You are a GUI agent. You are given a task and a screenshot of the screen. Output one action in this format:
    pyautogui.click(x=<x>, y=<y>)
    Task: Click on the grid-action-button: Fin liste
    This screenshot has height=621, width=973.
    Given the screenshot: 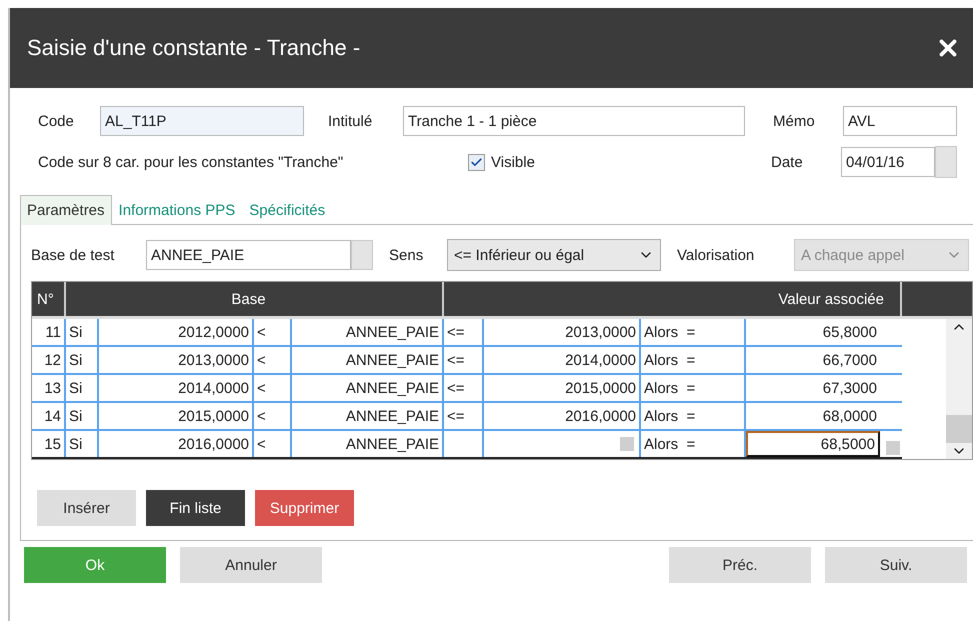 What is the action you would take?
    pyautogui.click(x=195, y=508)
    